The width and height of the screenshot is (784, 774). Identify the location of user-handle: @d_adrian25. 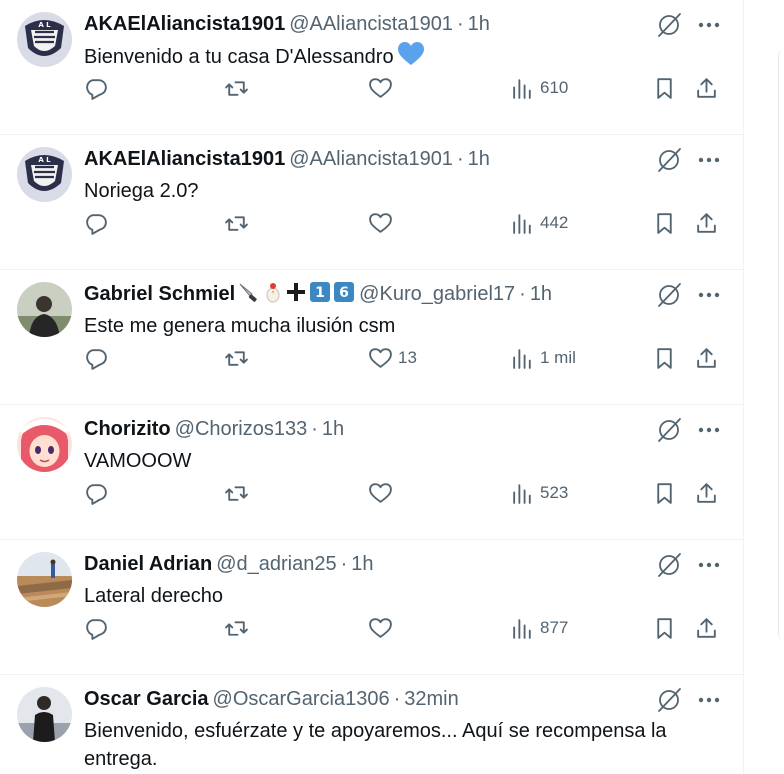
(276, 564).